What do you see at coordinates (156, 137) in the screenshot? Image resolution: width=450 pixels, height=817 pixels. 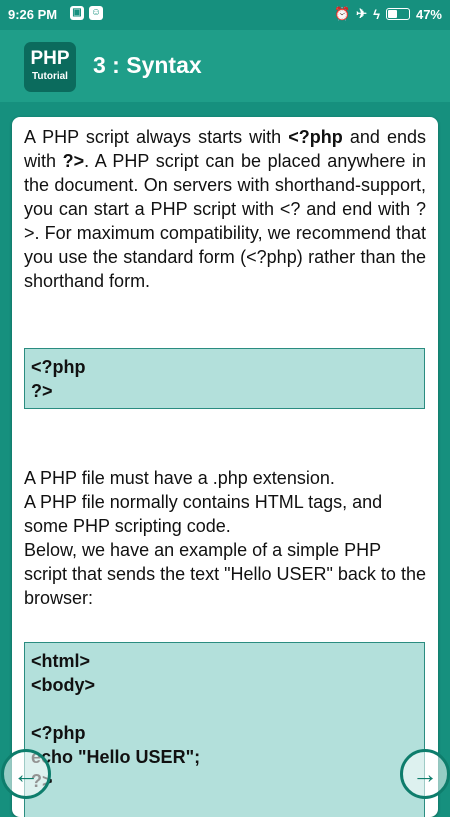 I see `intro-text-1: A PHP script always starts with` at bounding box center [156, 137].